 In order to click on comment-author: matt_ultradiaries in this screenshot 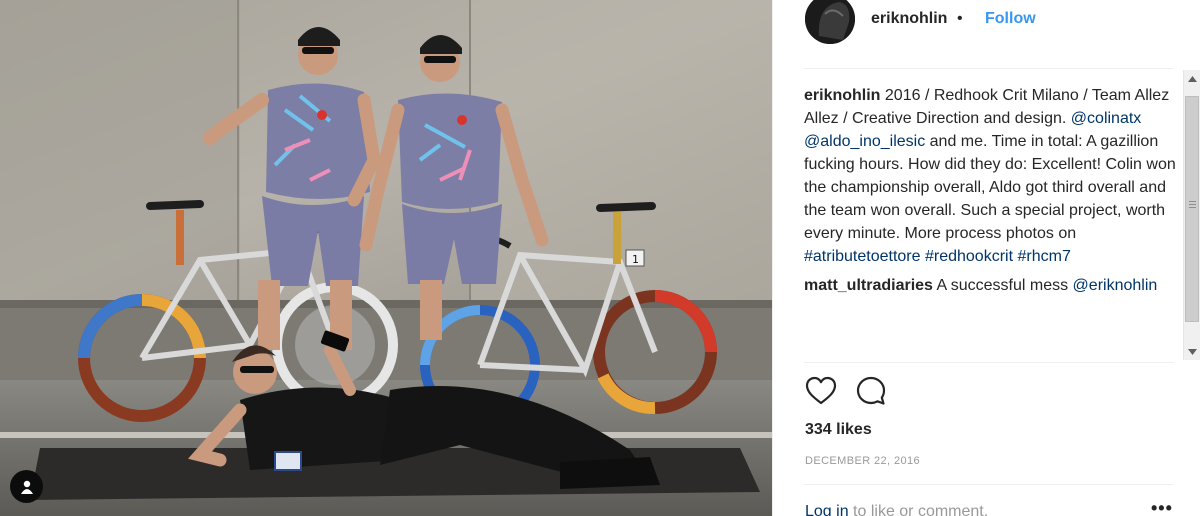, I will do `click(868, 285)`.